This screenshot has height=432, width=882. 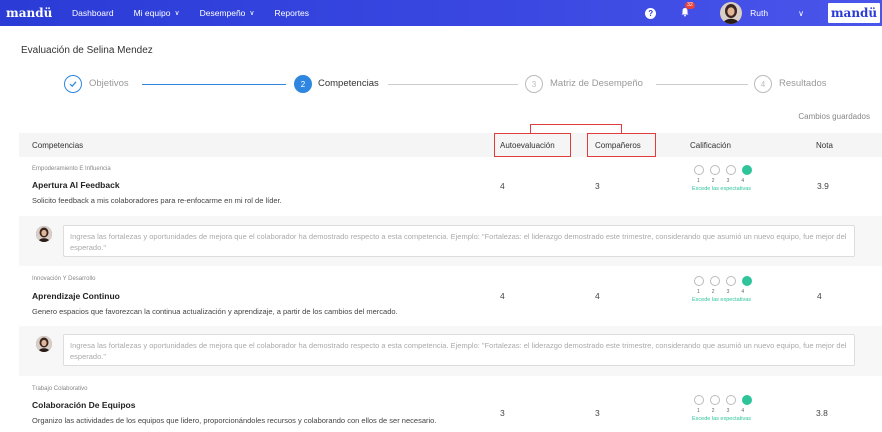 What do you see at coordinates (819, 296) in the screenshot?
I see `nota-value: 4` at bounding box center [819, 296].